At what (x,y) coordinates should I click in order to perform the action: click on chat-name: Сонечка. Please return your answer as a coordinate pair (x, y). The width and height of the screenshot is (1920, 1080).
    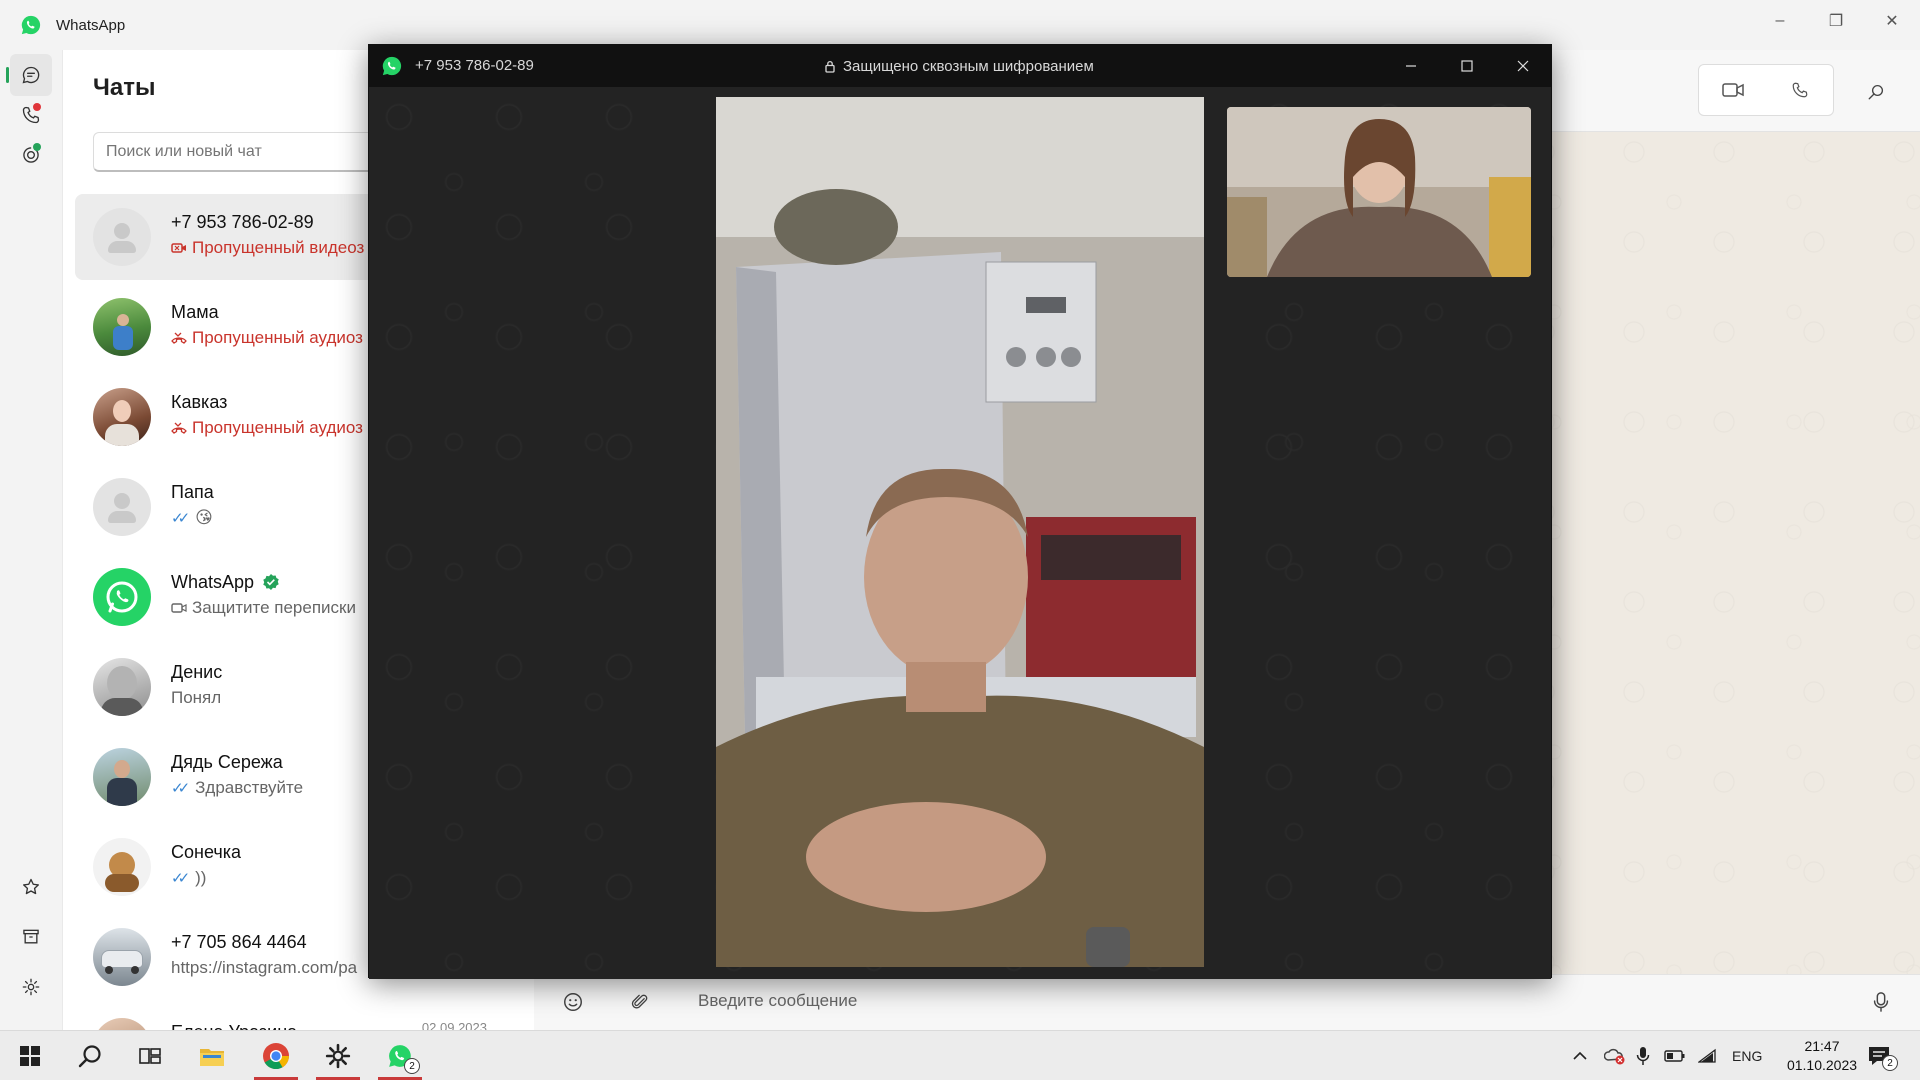
    Looking at the image, I should click on (206, 852).